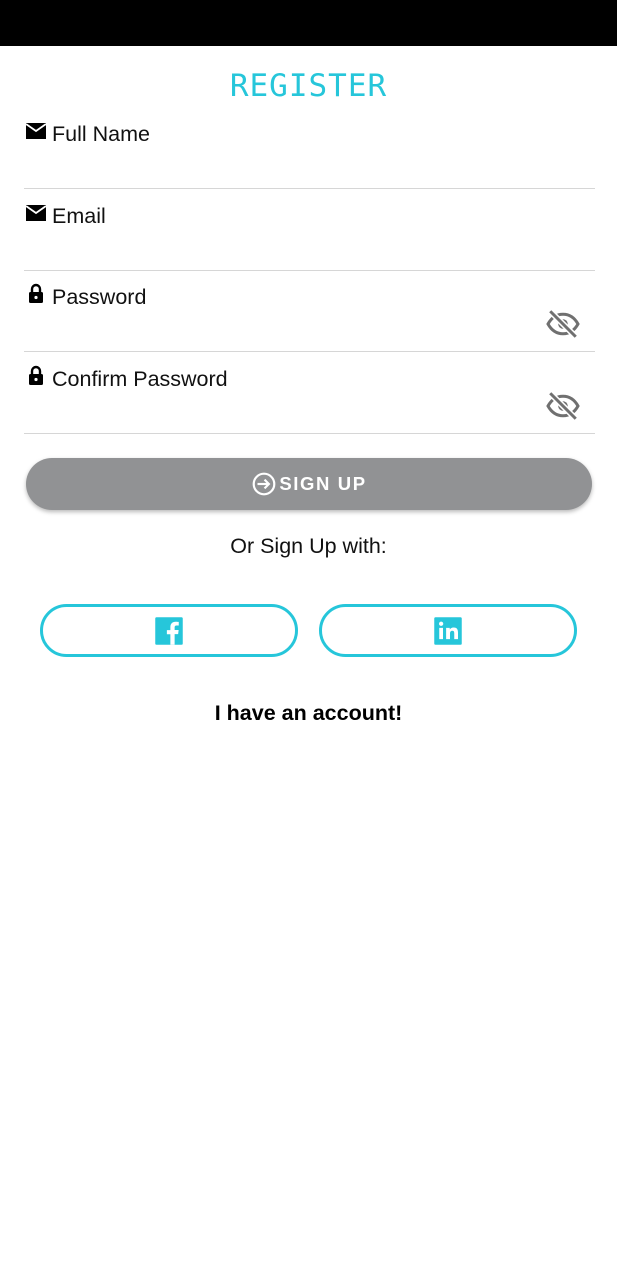 This screenshot has width=617, height=1280. Describe the element at coordinates (308, 23) in the screenshot. I see `status-bar` at that location.